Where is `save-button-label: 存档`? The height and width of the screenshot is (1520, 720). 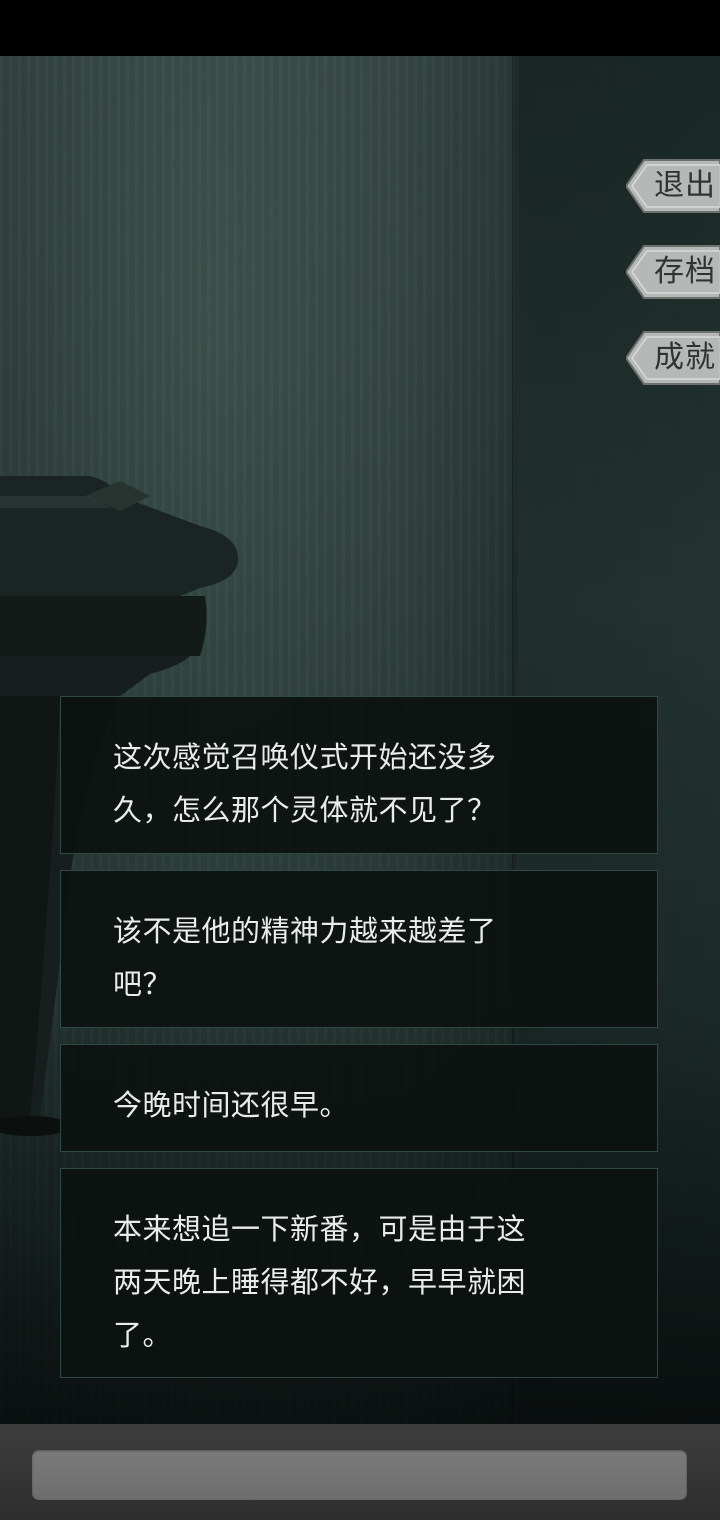 save-button-label: 存档 is located at coordinates (685, 271).